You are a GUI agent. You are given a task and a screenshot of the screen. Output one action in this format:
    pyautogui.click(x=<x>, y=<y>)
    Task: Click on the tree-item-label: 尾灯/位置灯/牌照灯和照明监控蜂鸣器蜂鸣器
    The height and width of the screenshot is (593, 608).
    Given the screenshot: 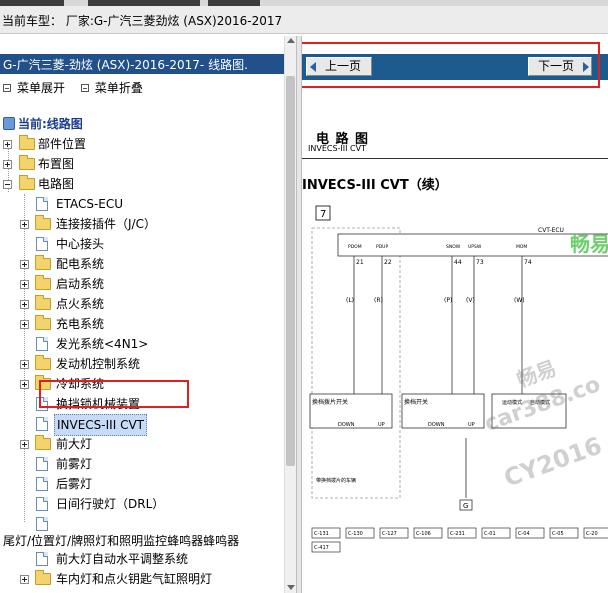 What is the action you would take?
    pyautogui.click(x=121, y=541)
    